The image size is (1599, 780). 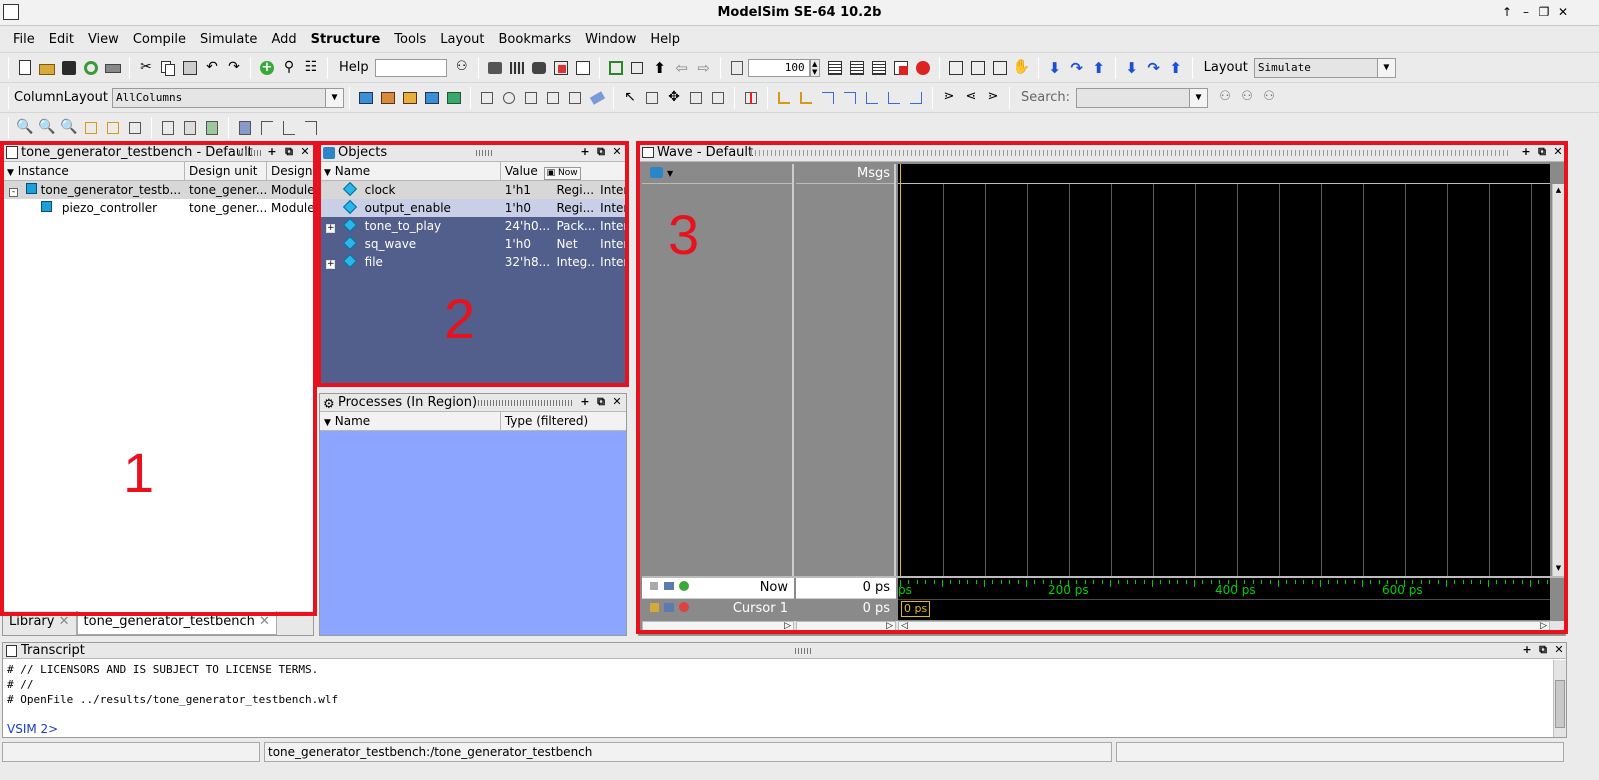 I want to click on edge-5-icon, so click(x=872, y=98).